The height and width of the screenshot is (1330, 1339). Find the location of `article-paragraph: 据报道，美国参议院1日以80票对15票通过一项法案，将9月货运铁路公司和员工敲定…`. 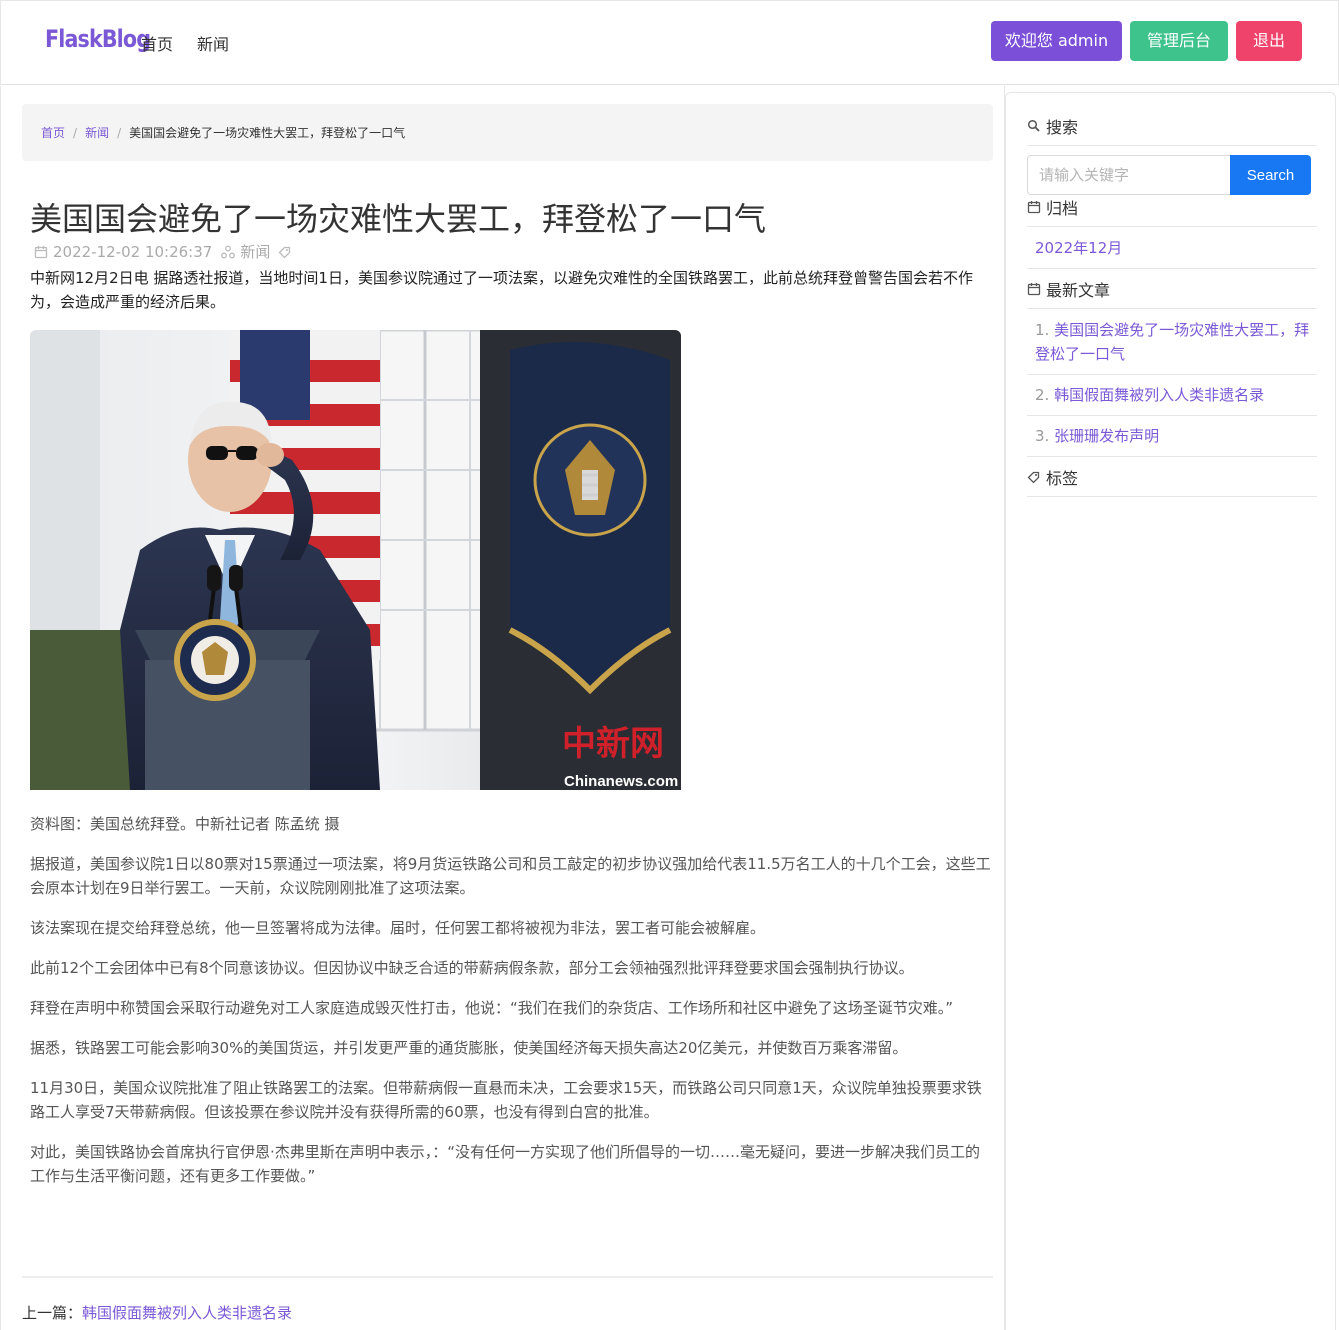

article-paragraph: 据报道，美国参议院1日以80票对15票通过一项法案，将9月货运铁路公司和员工敲定… is located at coordinates (510, 876).